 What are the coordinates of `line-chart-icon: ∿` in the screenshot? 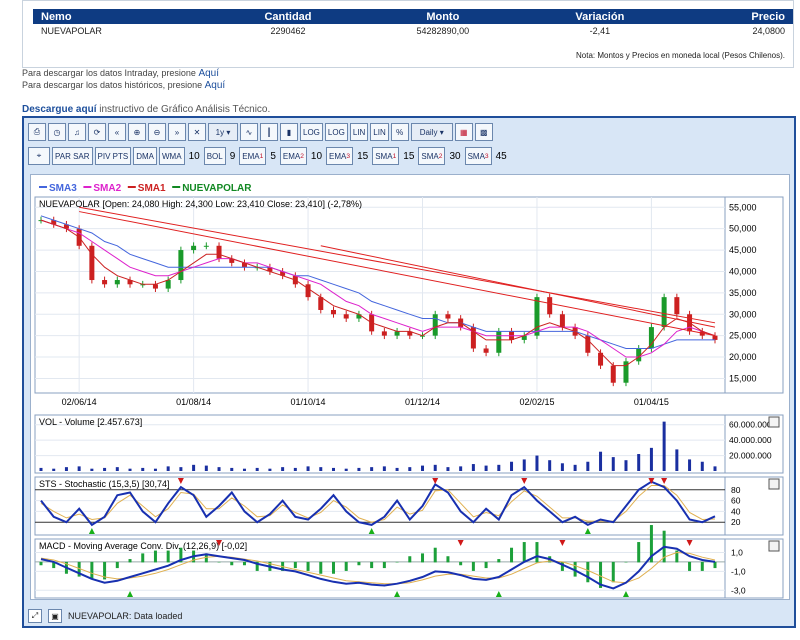 It's located at (249, 132).